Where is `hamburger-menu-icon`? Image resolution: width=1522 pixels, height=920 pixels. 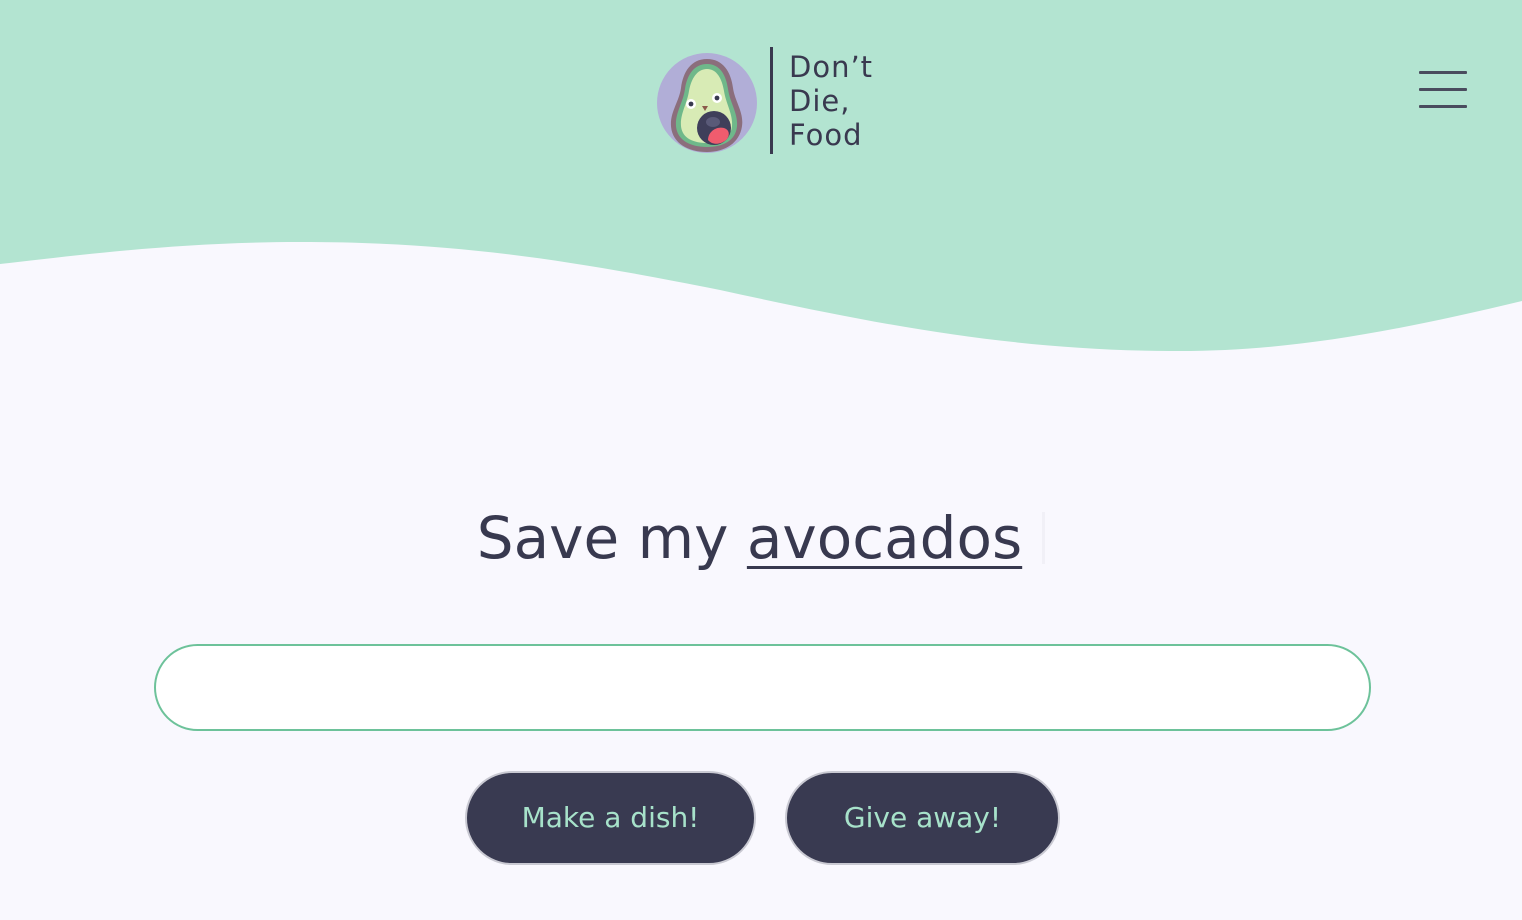 hamburger-menu-icon is located at coordinates (1443, 90).